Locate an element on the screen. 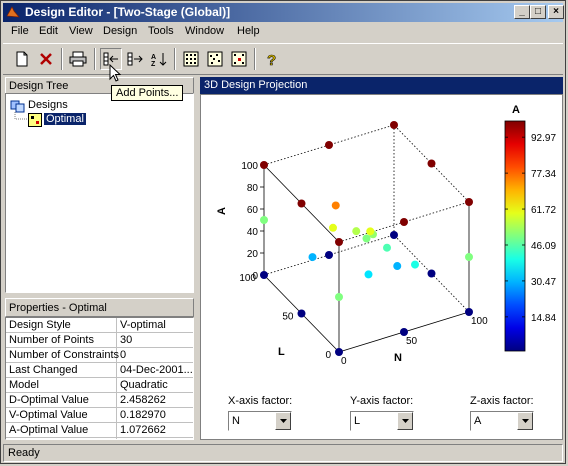  doe-optimal-icon is located at coordinates (239, 59).